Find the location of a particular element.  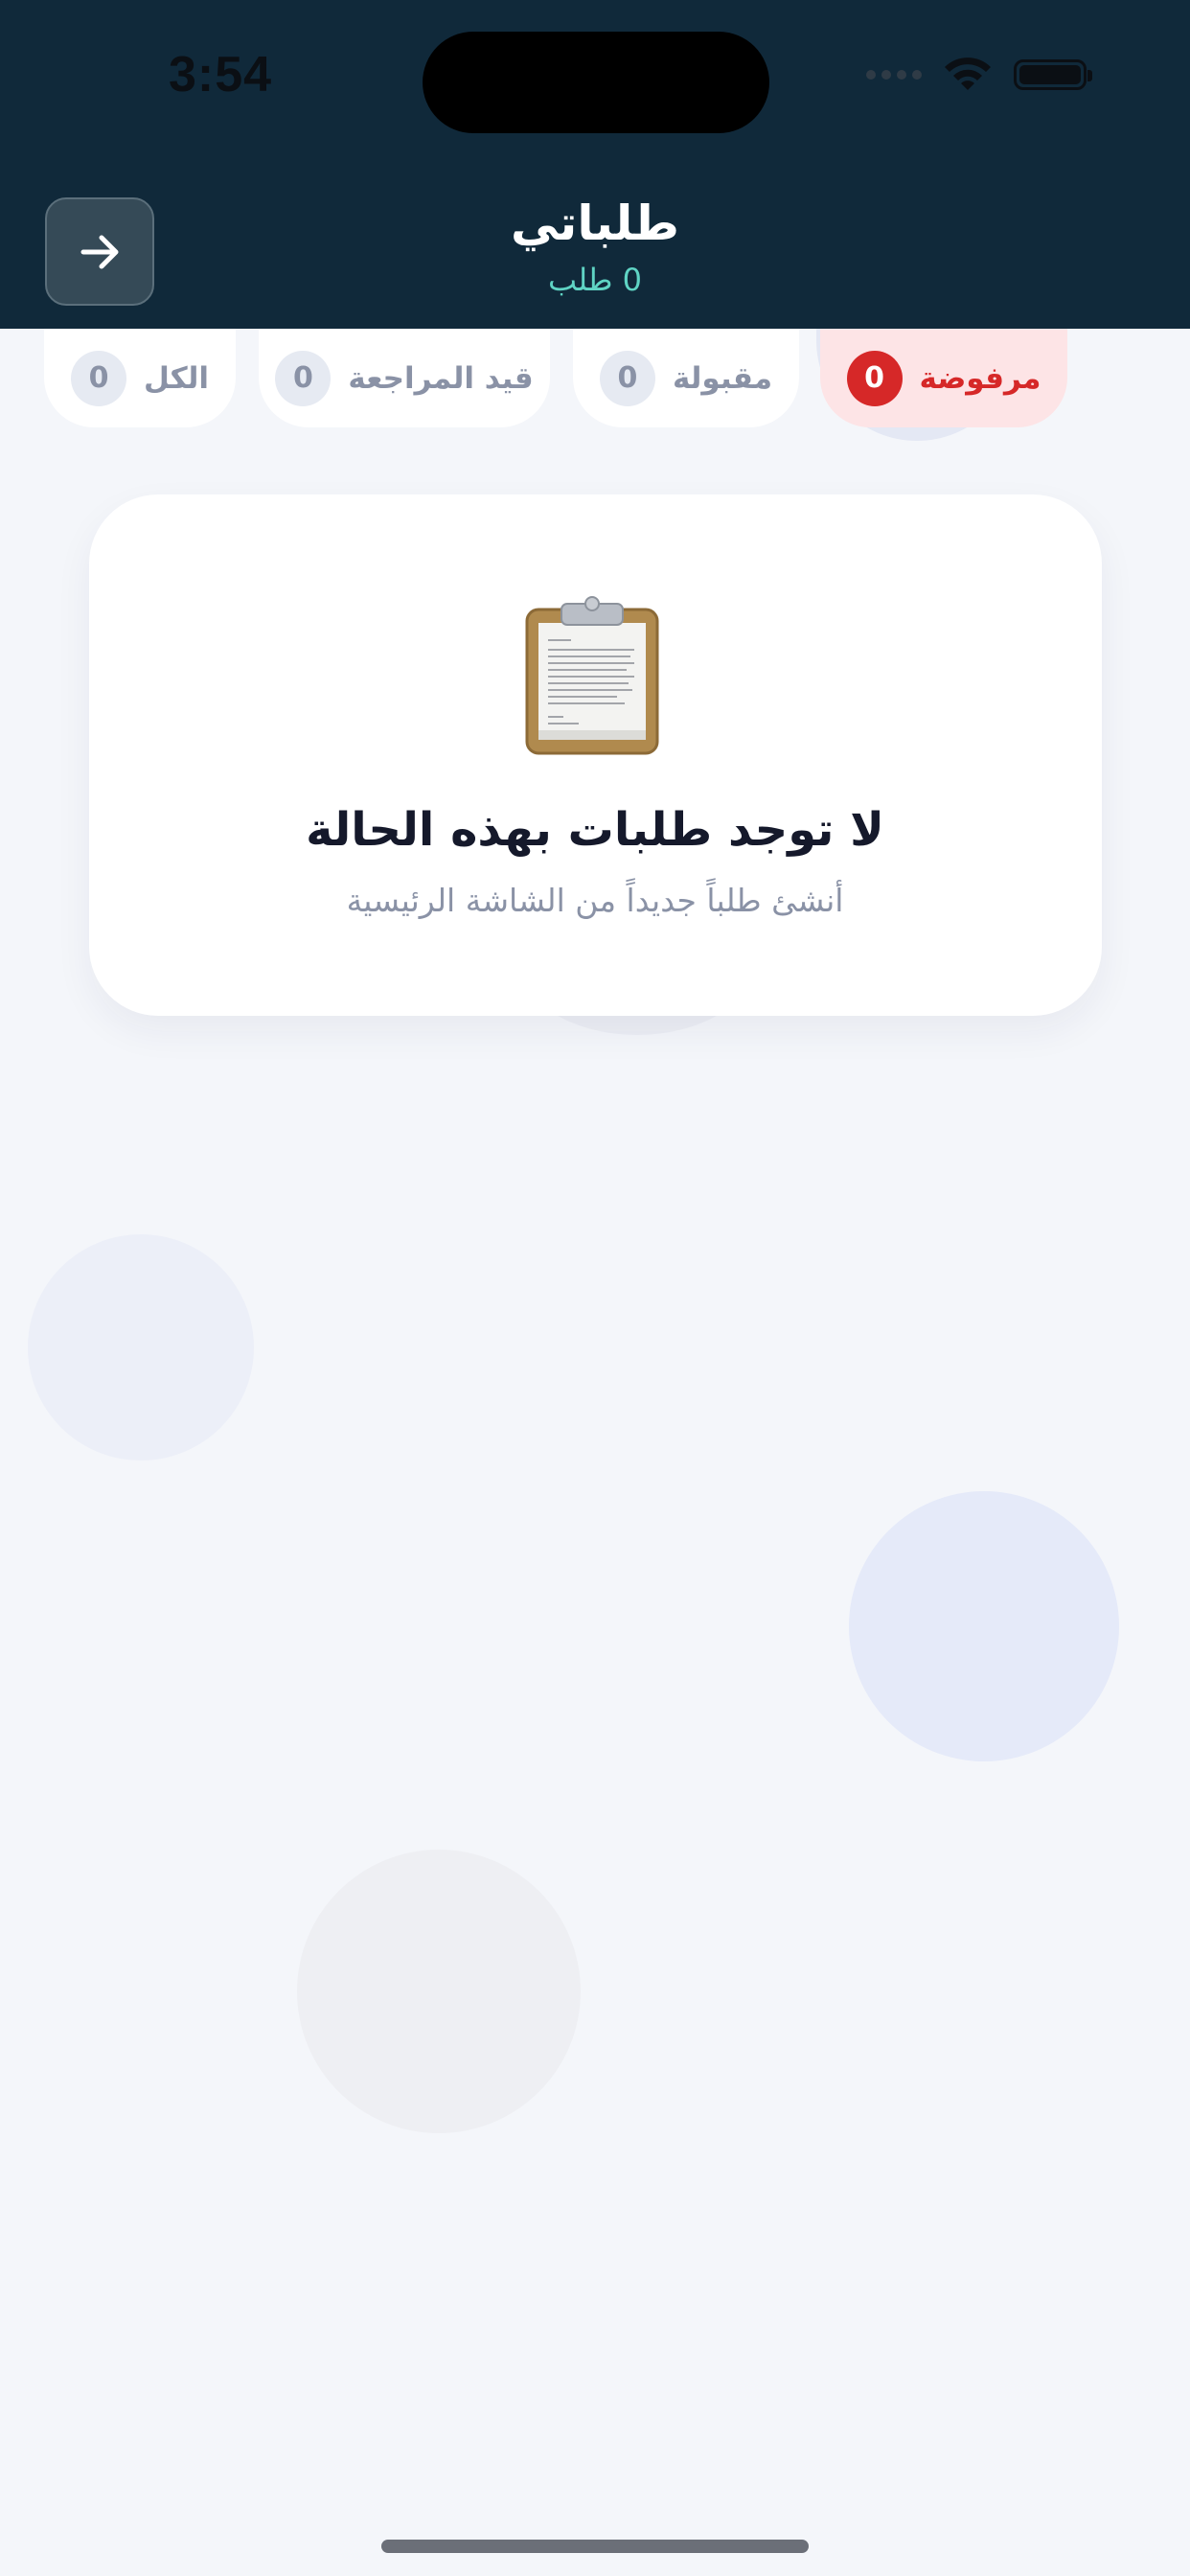

empty-state-title: لا توجد طلبات بهذه الحالة is located at coordinates (595, 830).